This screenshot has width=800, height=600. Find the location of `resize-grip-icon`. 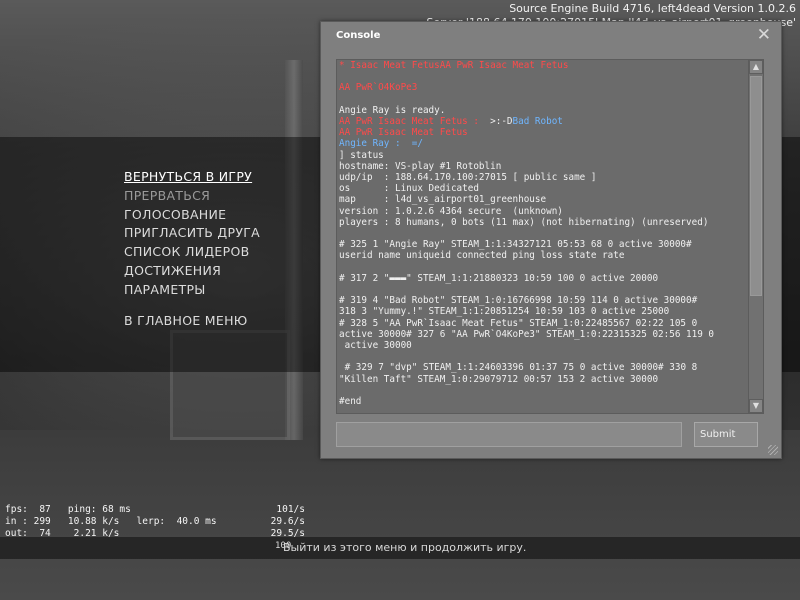

resize-grip-icon is located at coordinates (773, 450).